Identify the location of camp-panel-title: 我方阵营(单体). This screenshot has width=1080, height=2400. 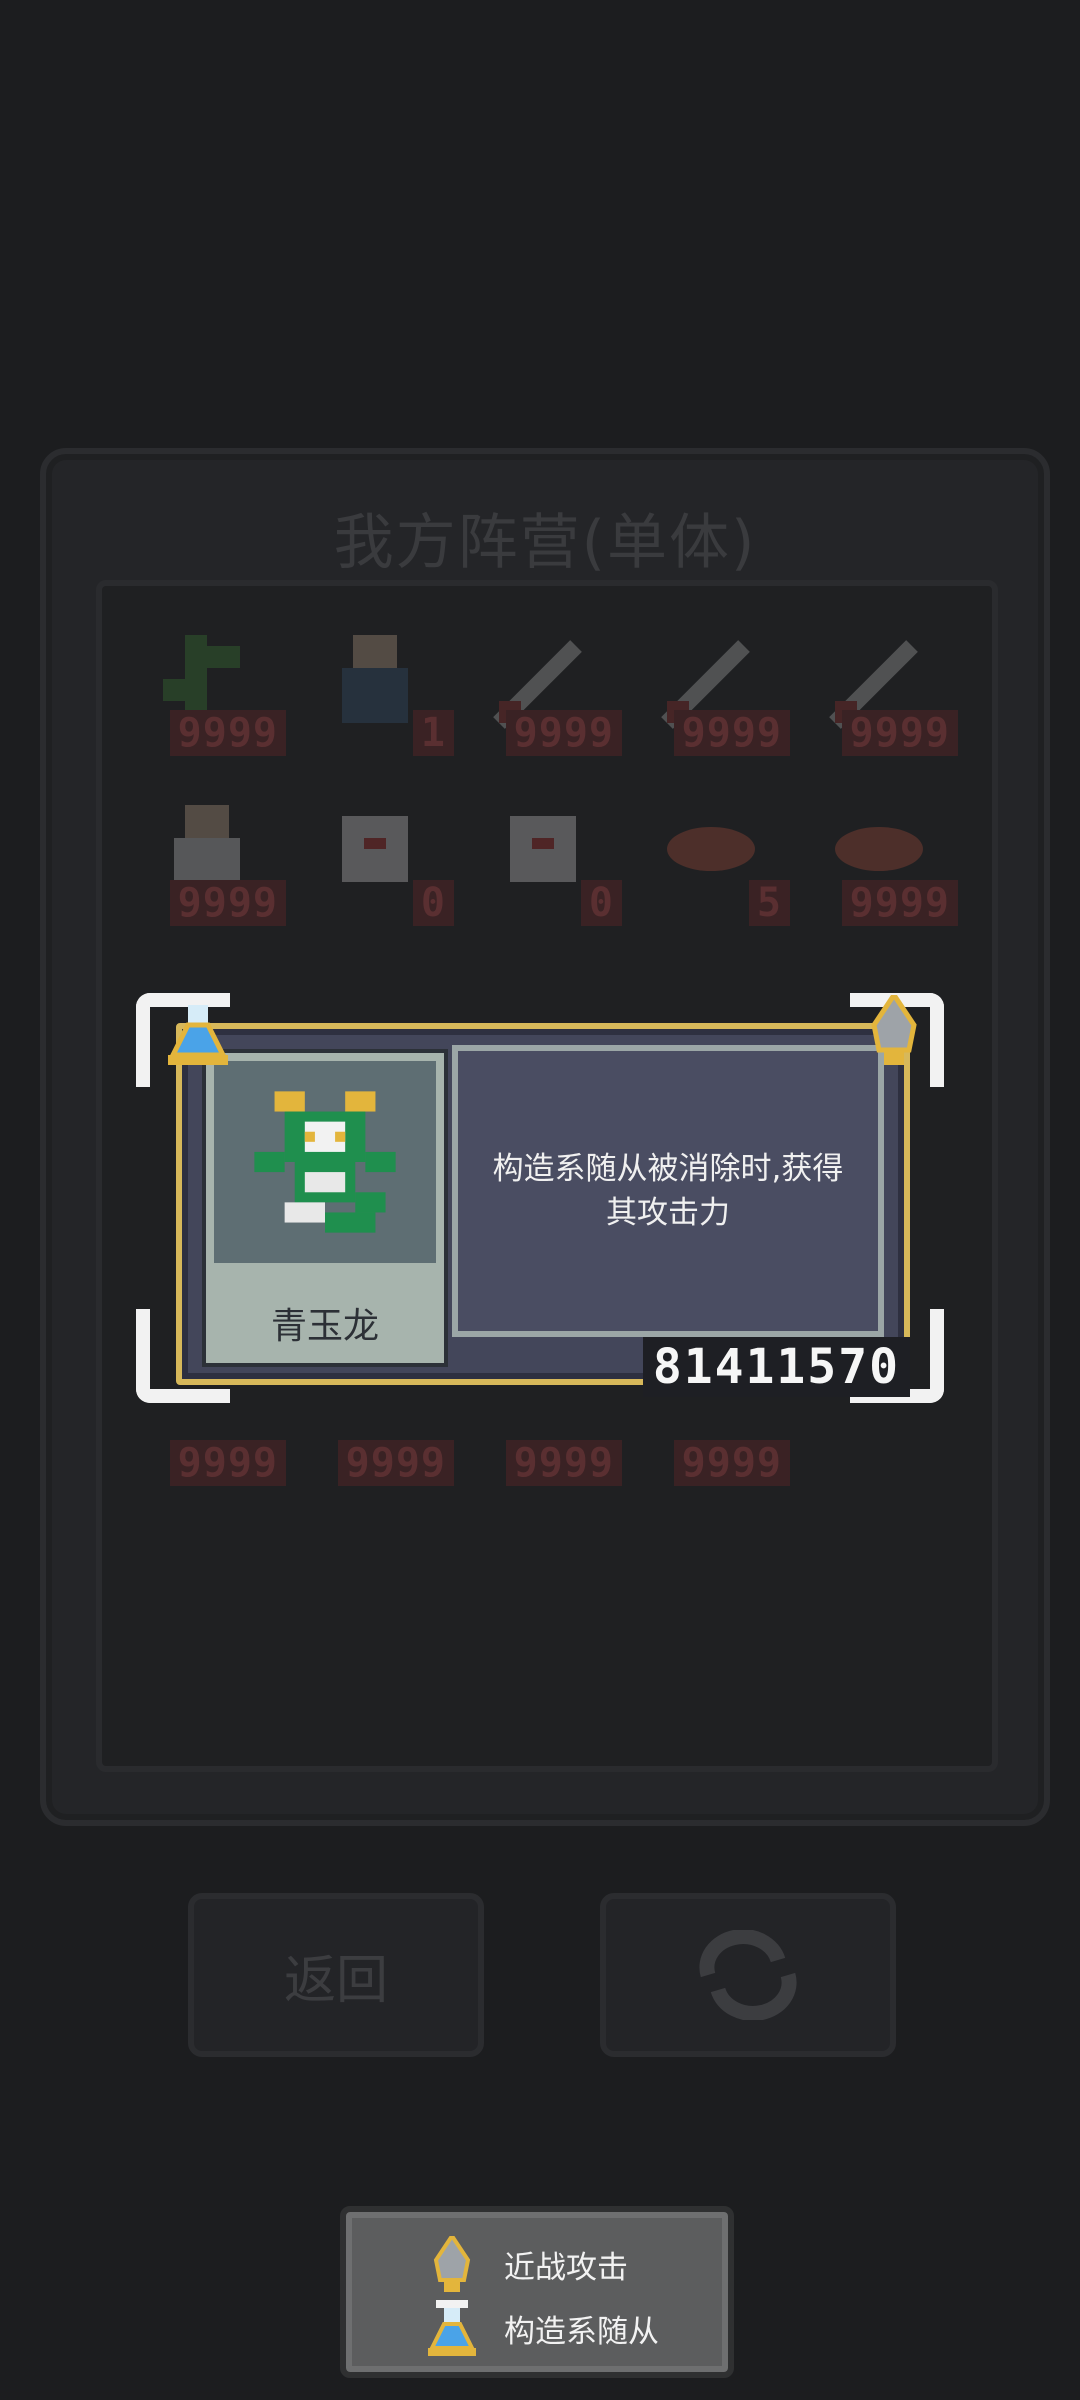
(545, 543).